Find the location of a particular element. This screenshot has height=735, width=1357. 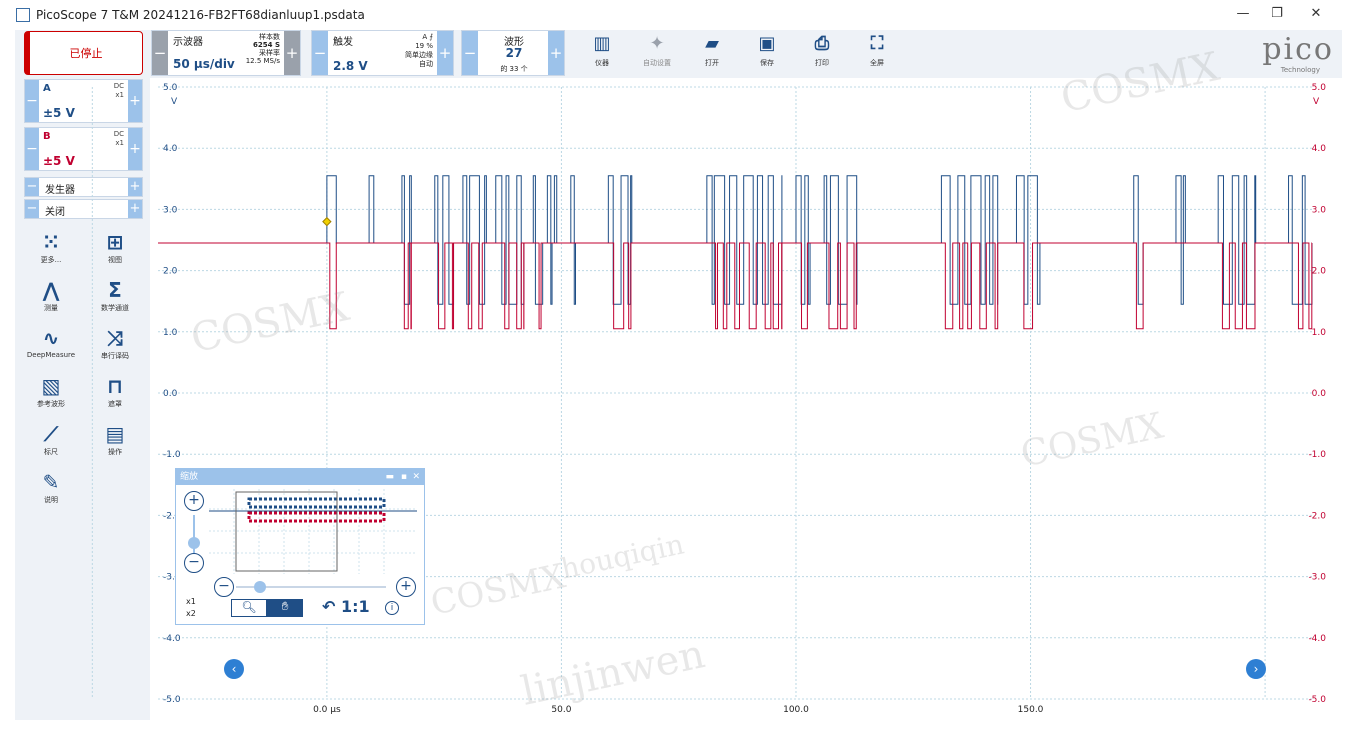

y-tick-label-left: -1.0 is located at coordinates (172, 455).